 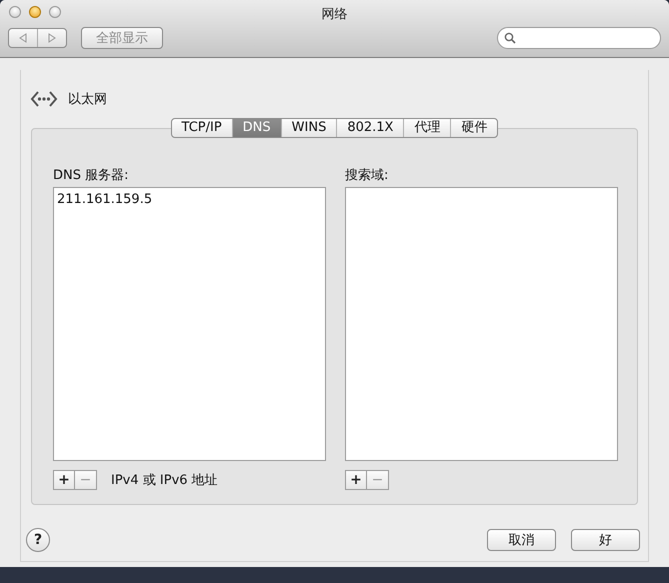 I want to click on tab: WINS, so click(x=308, y=128).